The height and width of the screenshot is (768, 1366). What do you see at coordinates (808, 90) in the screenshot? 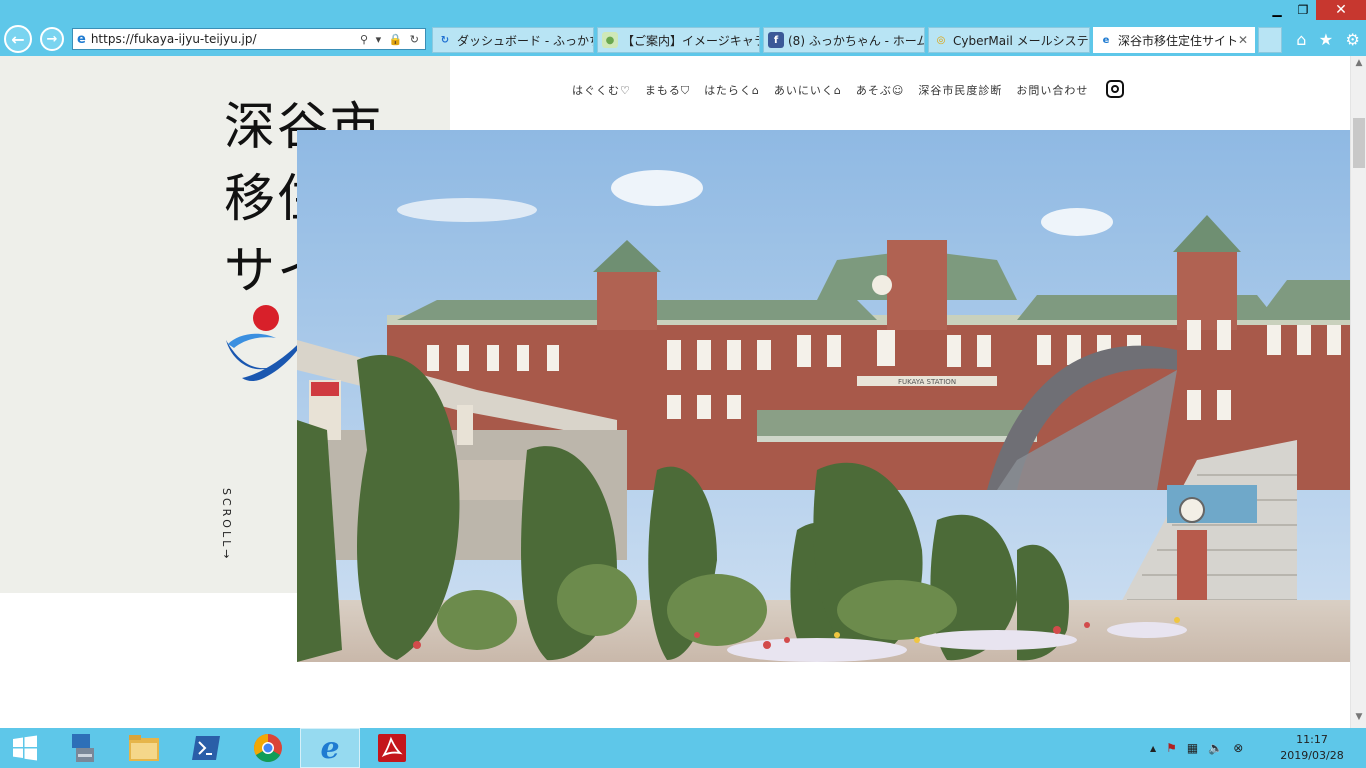
I see `menu-item-ainiiku: あいにいく⌂` at bounding box center [808, 90].